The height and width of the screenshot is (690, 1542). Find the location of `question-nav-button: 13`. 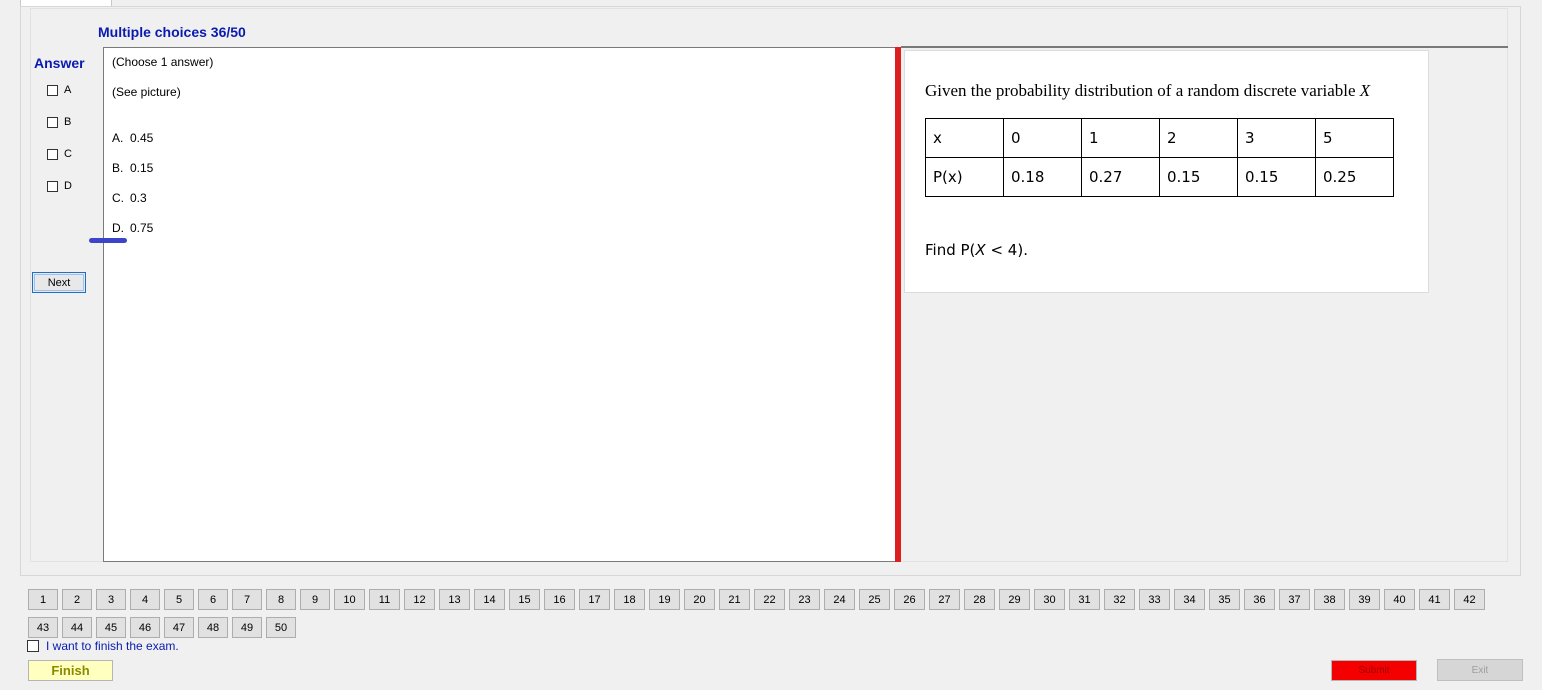

question-nav-button: 13 is located at coordinates (454, 599).